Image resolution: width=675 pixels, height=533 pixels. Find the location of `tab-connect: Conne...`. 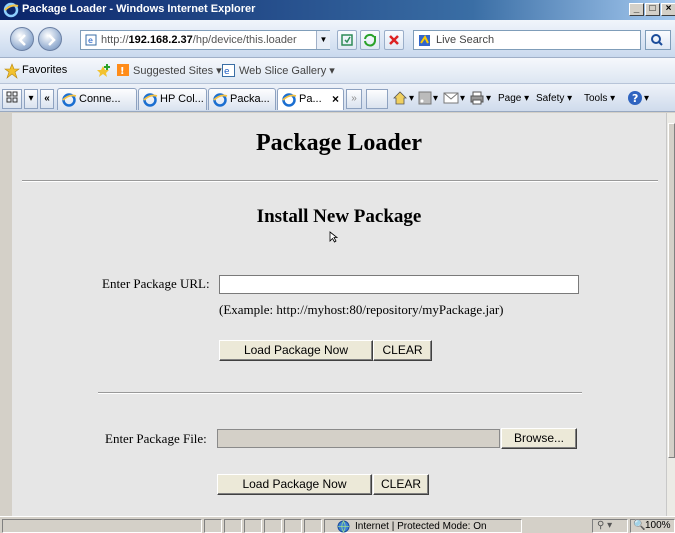

tab-connect: Conne... is located at coordinates (97, 99).